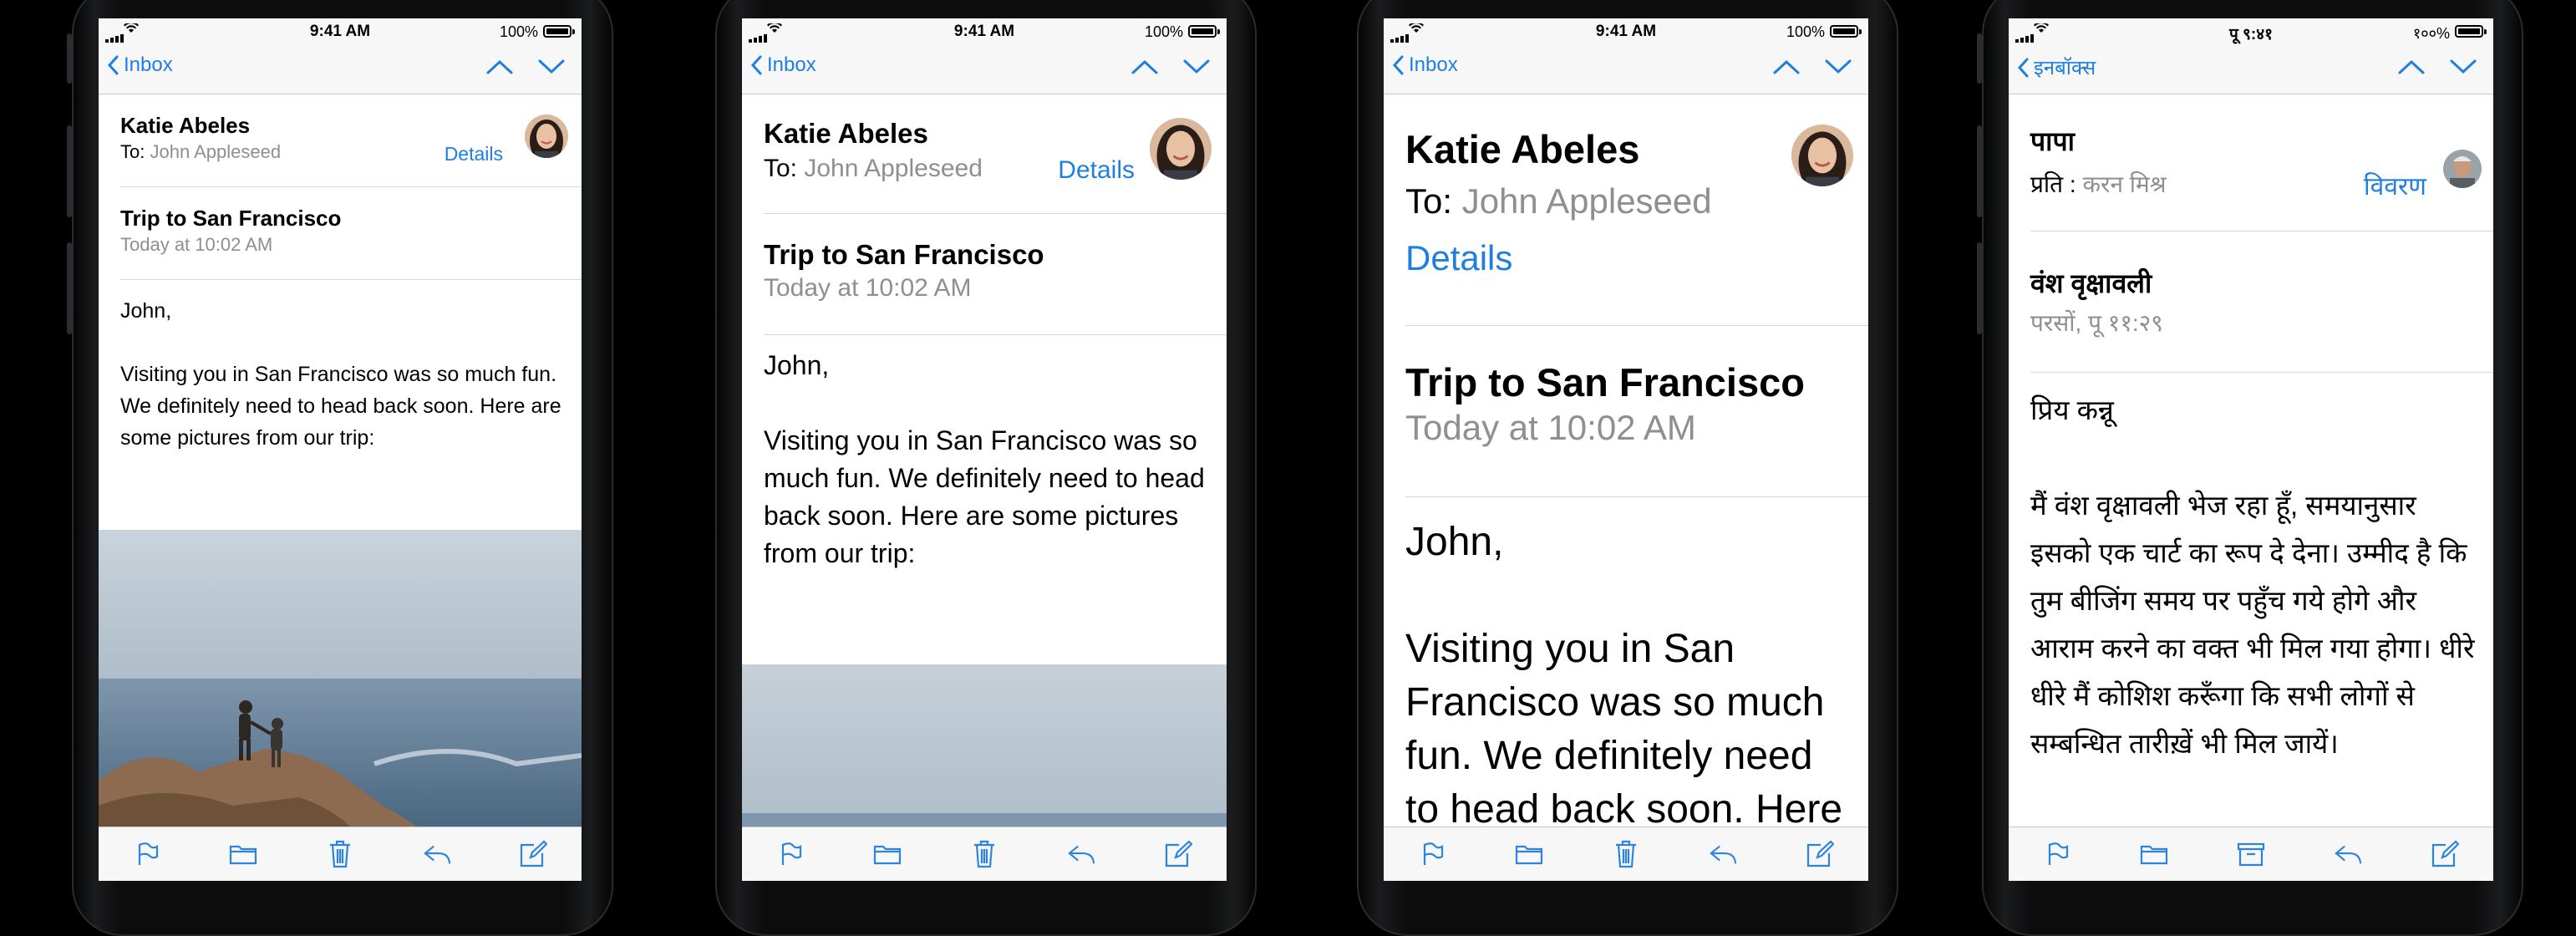 The image size is (2576, 936). I want to click on sender-name: पापा, so click(2052, 141).